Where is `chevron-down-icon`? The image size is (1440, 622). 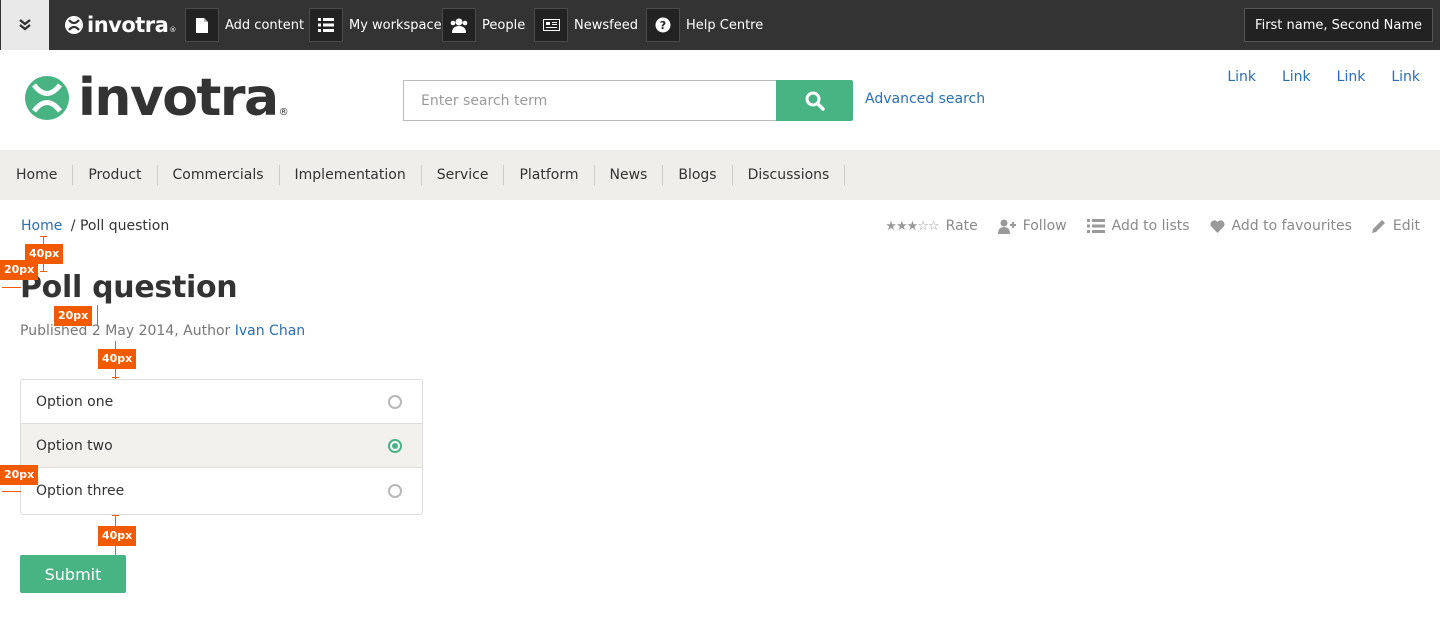
chevron-down-icon is located at coordinates (25, 25).